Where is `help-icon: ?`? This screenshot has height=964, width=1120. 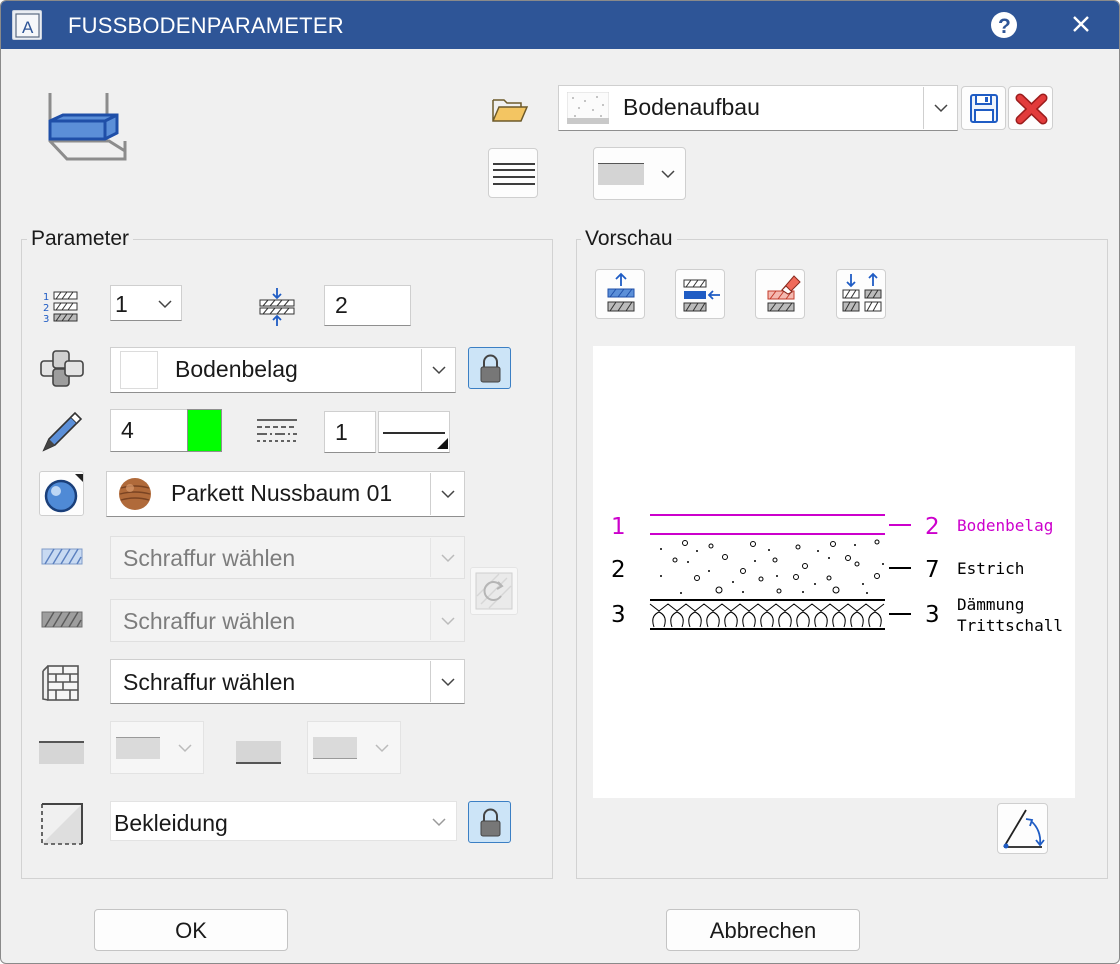 help-icon: ? is located at coordinates (1004, 25).